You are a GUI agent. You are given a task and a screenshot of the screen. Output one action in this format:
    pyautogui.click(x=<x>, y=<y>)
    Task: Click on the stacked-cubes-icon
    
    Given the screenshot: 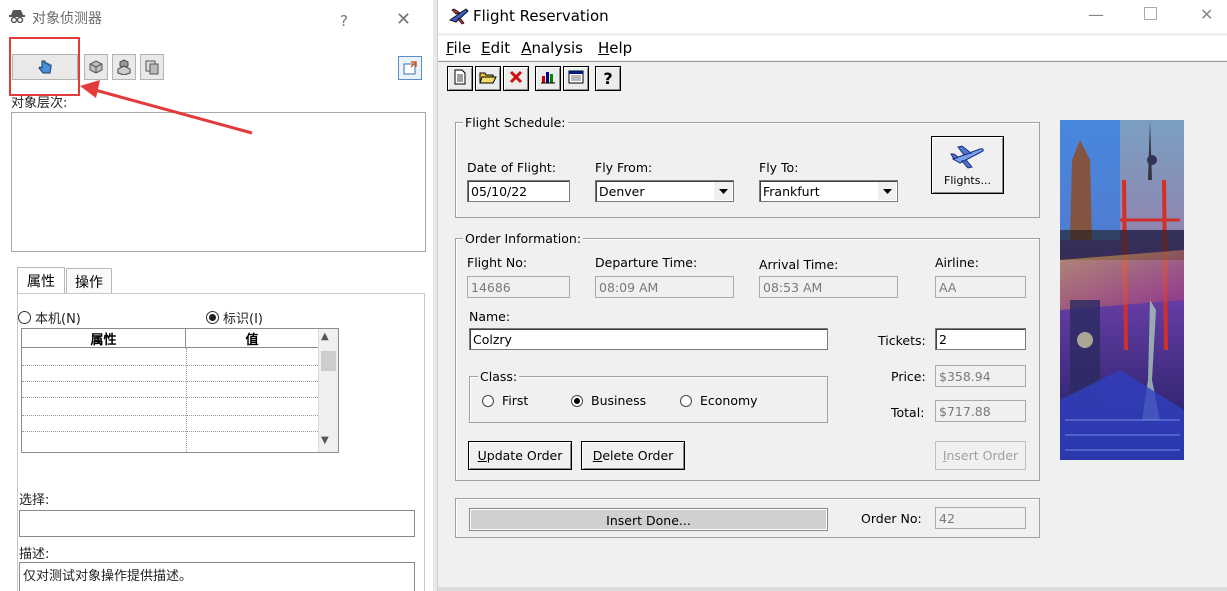 What is the action you would take?
    pyautogui.click(x=124, y=67)
    